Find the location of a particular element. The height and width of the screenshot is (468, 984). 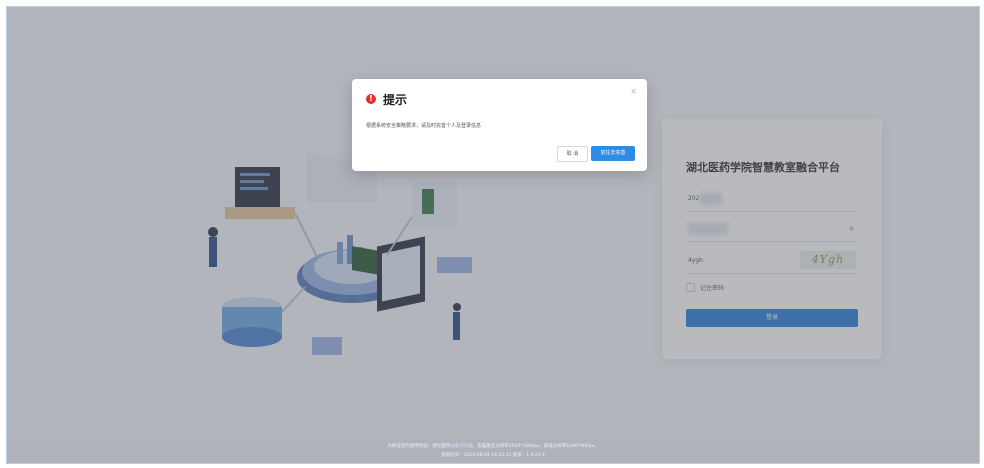

dialog-title: 提示 is located at coordinates (395, 100).